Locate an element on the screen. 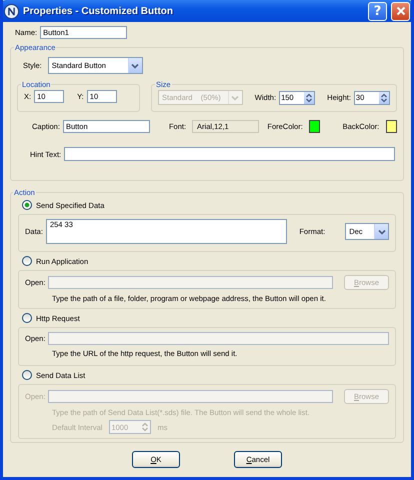 This screenshot has width=414, height=480. close-button is located at coordinates (400, 11).